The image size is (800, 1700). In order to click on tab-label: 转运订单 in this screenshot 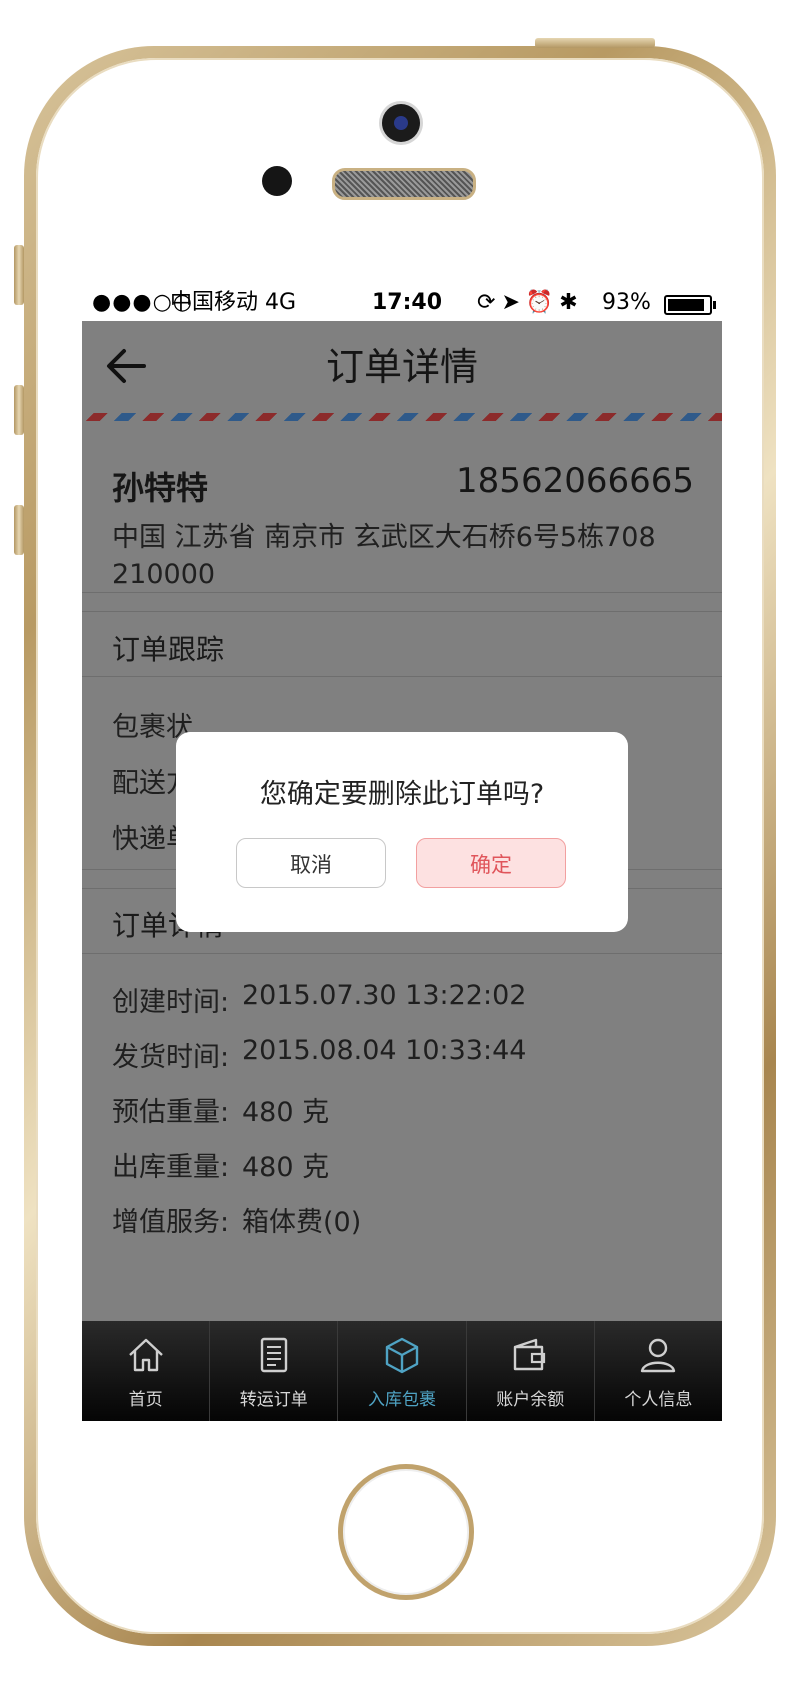, I will do `click(273, 1400)`.